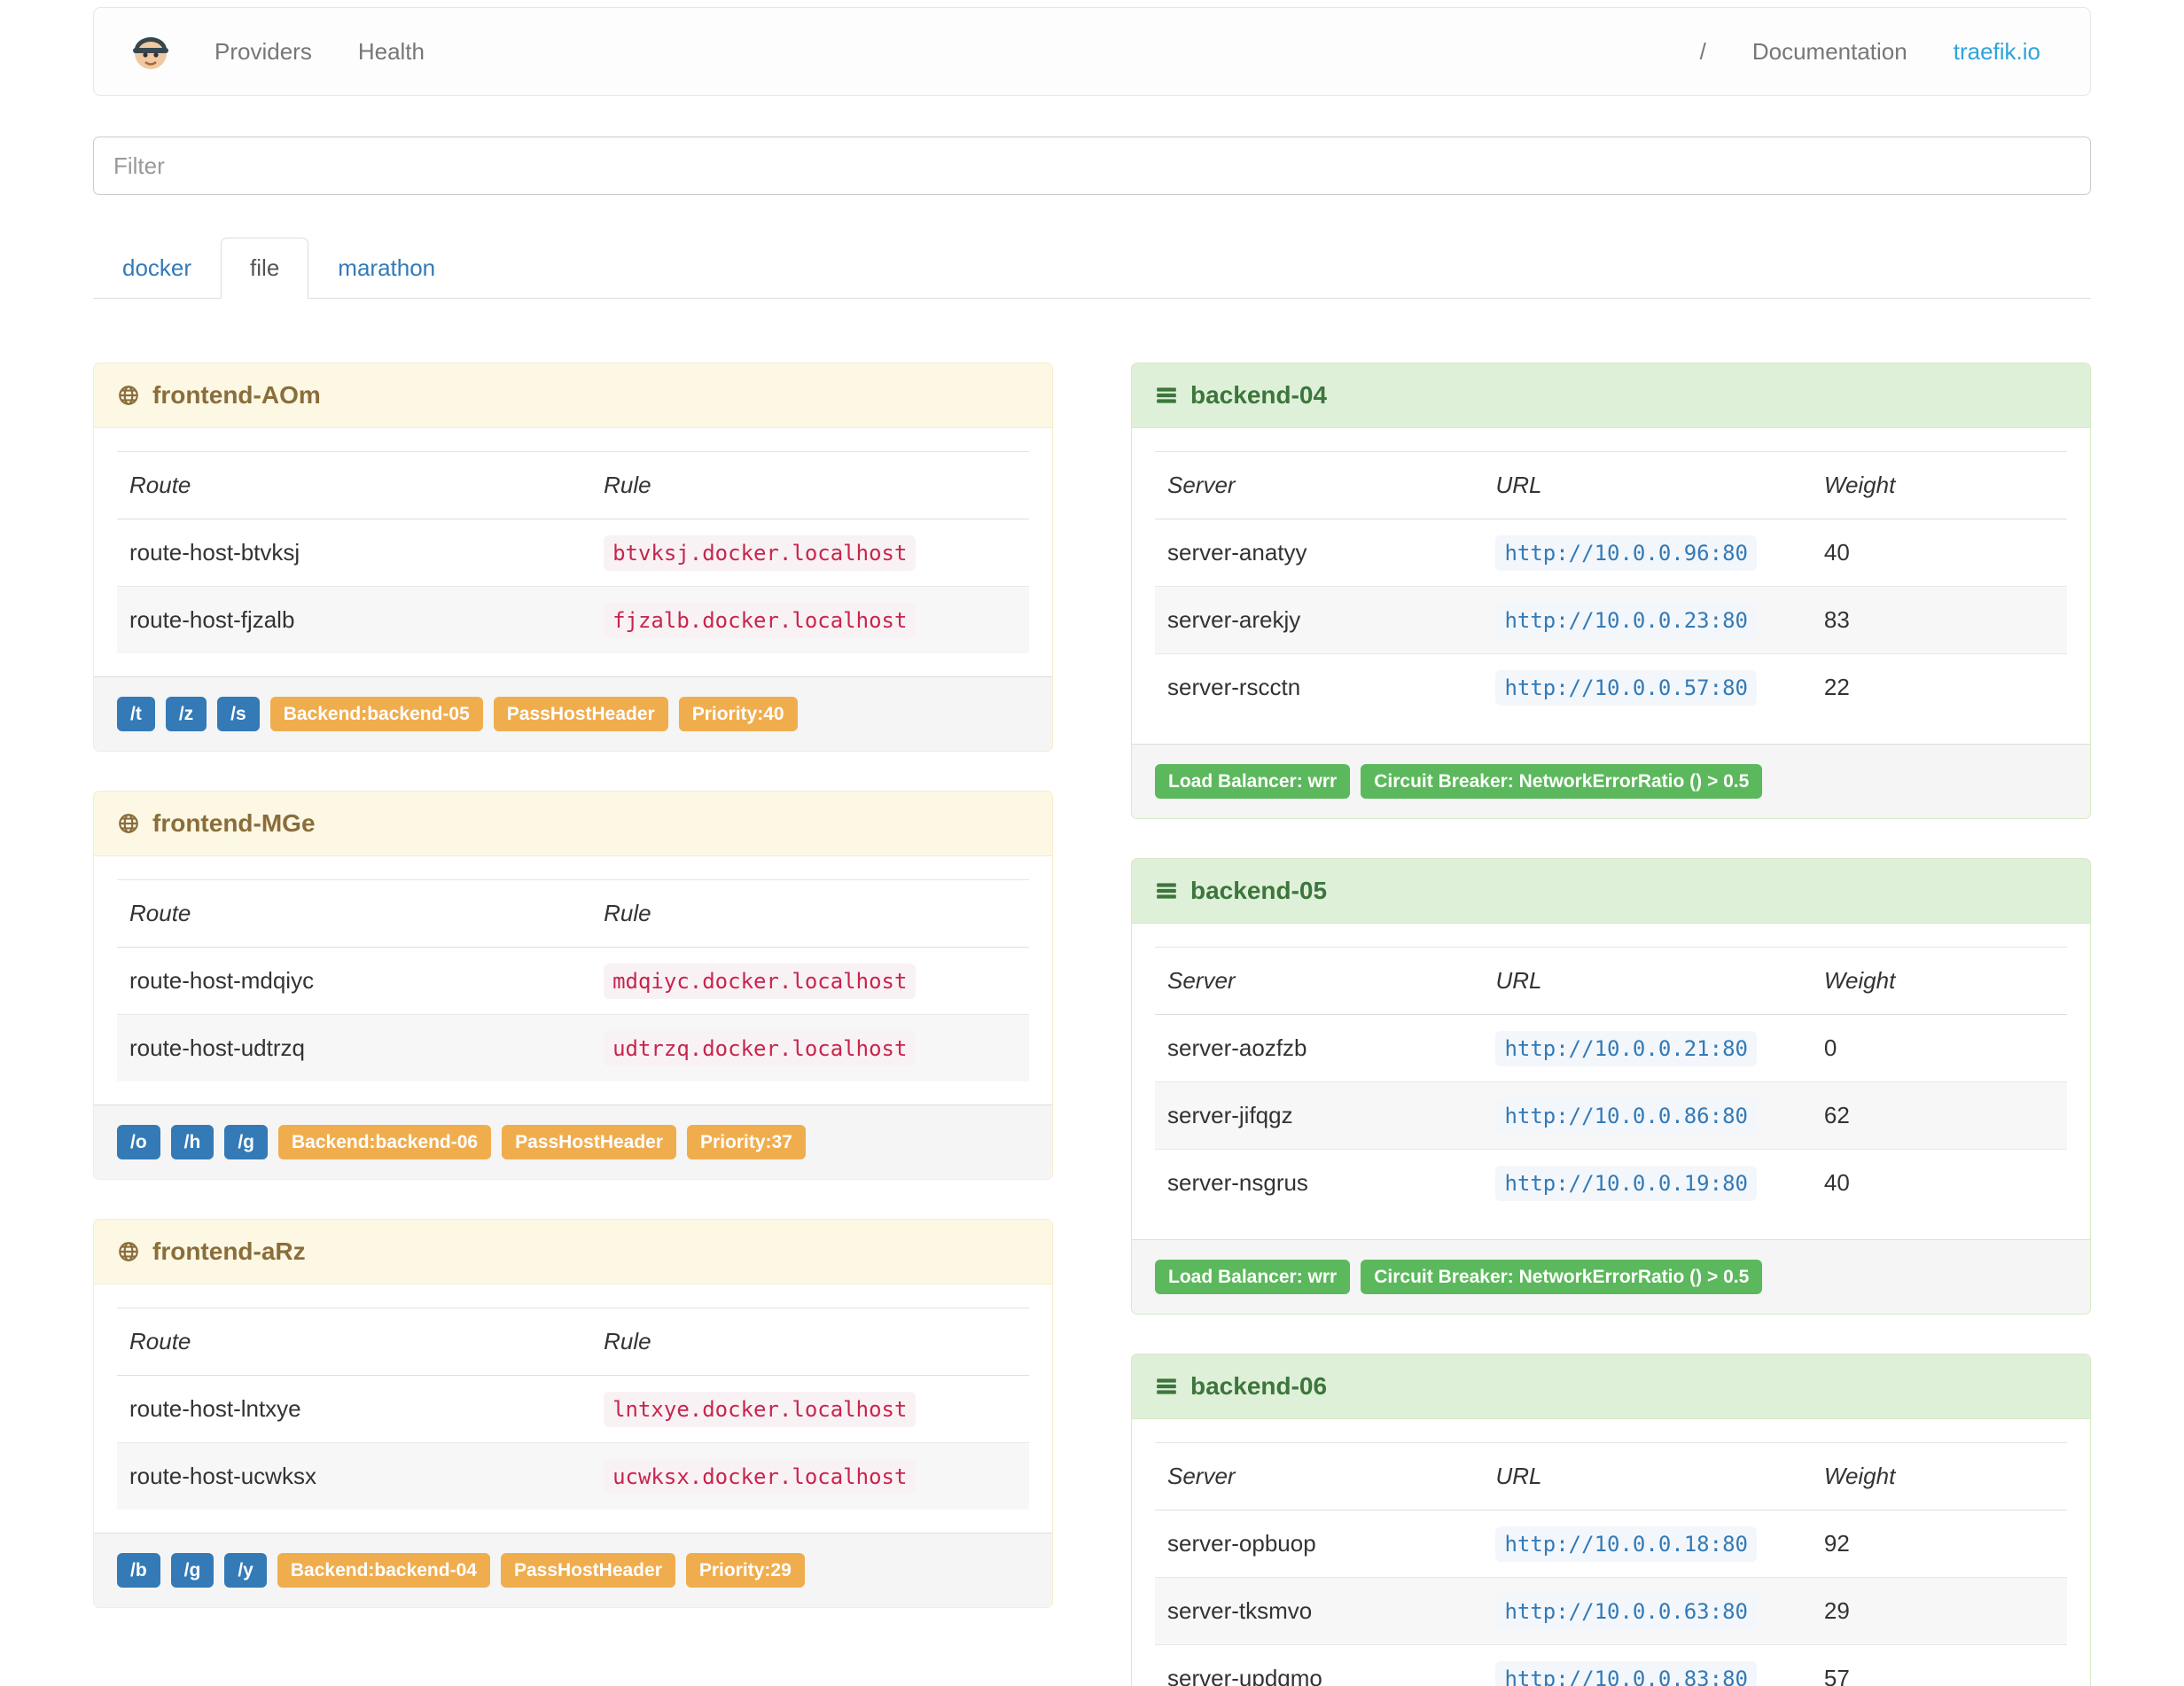  I want to click on server-row: server-tksmvo http://10.0.0.63:80 29, so click(1611, 1611).